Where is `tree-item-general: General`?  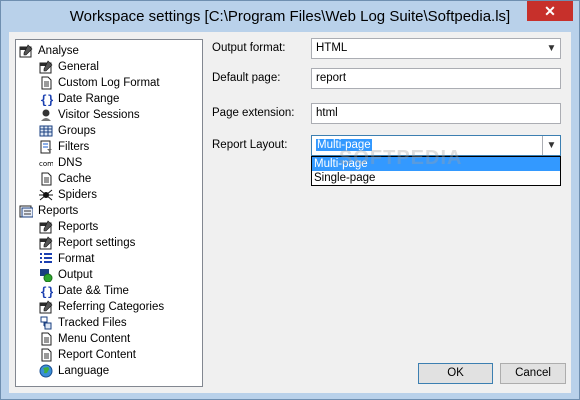 tree-item-general: General is located at coordinates (69, 66).